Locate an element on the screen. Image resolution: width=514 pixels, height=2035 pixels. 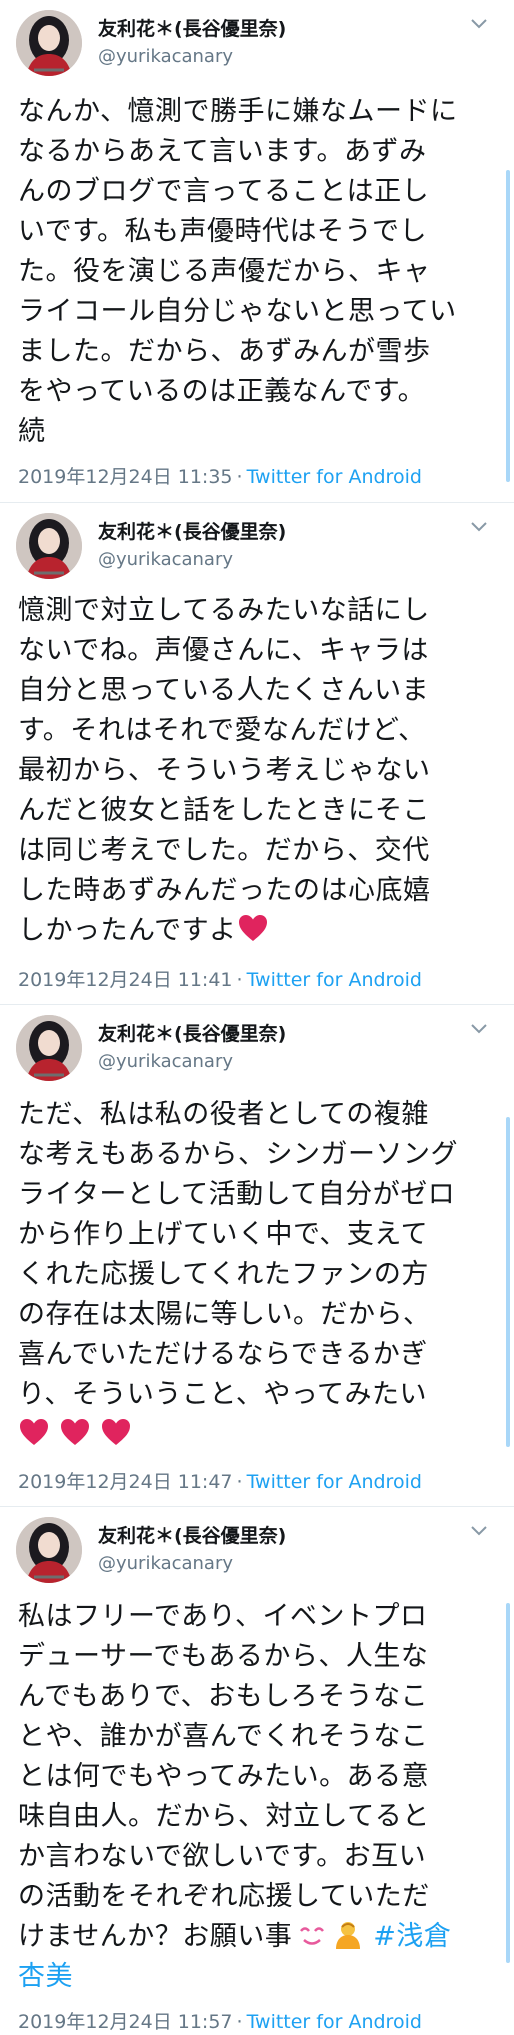
tweet-text-line: なんか、憶測で勝手に嫌なムードに is located at coordinates (238, 111).